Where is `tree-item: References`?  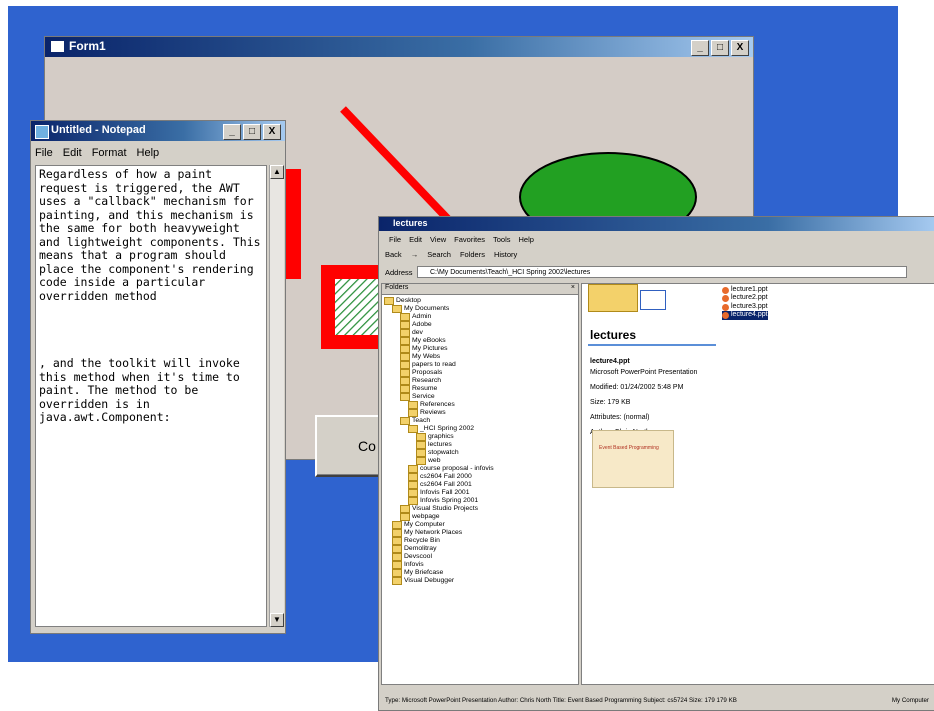 tree-item: References is located at coordinates (480, 405).